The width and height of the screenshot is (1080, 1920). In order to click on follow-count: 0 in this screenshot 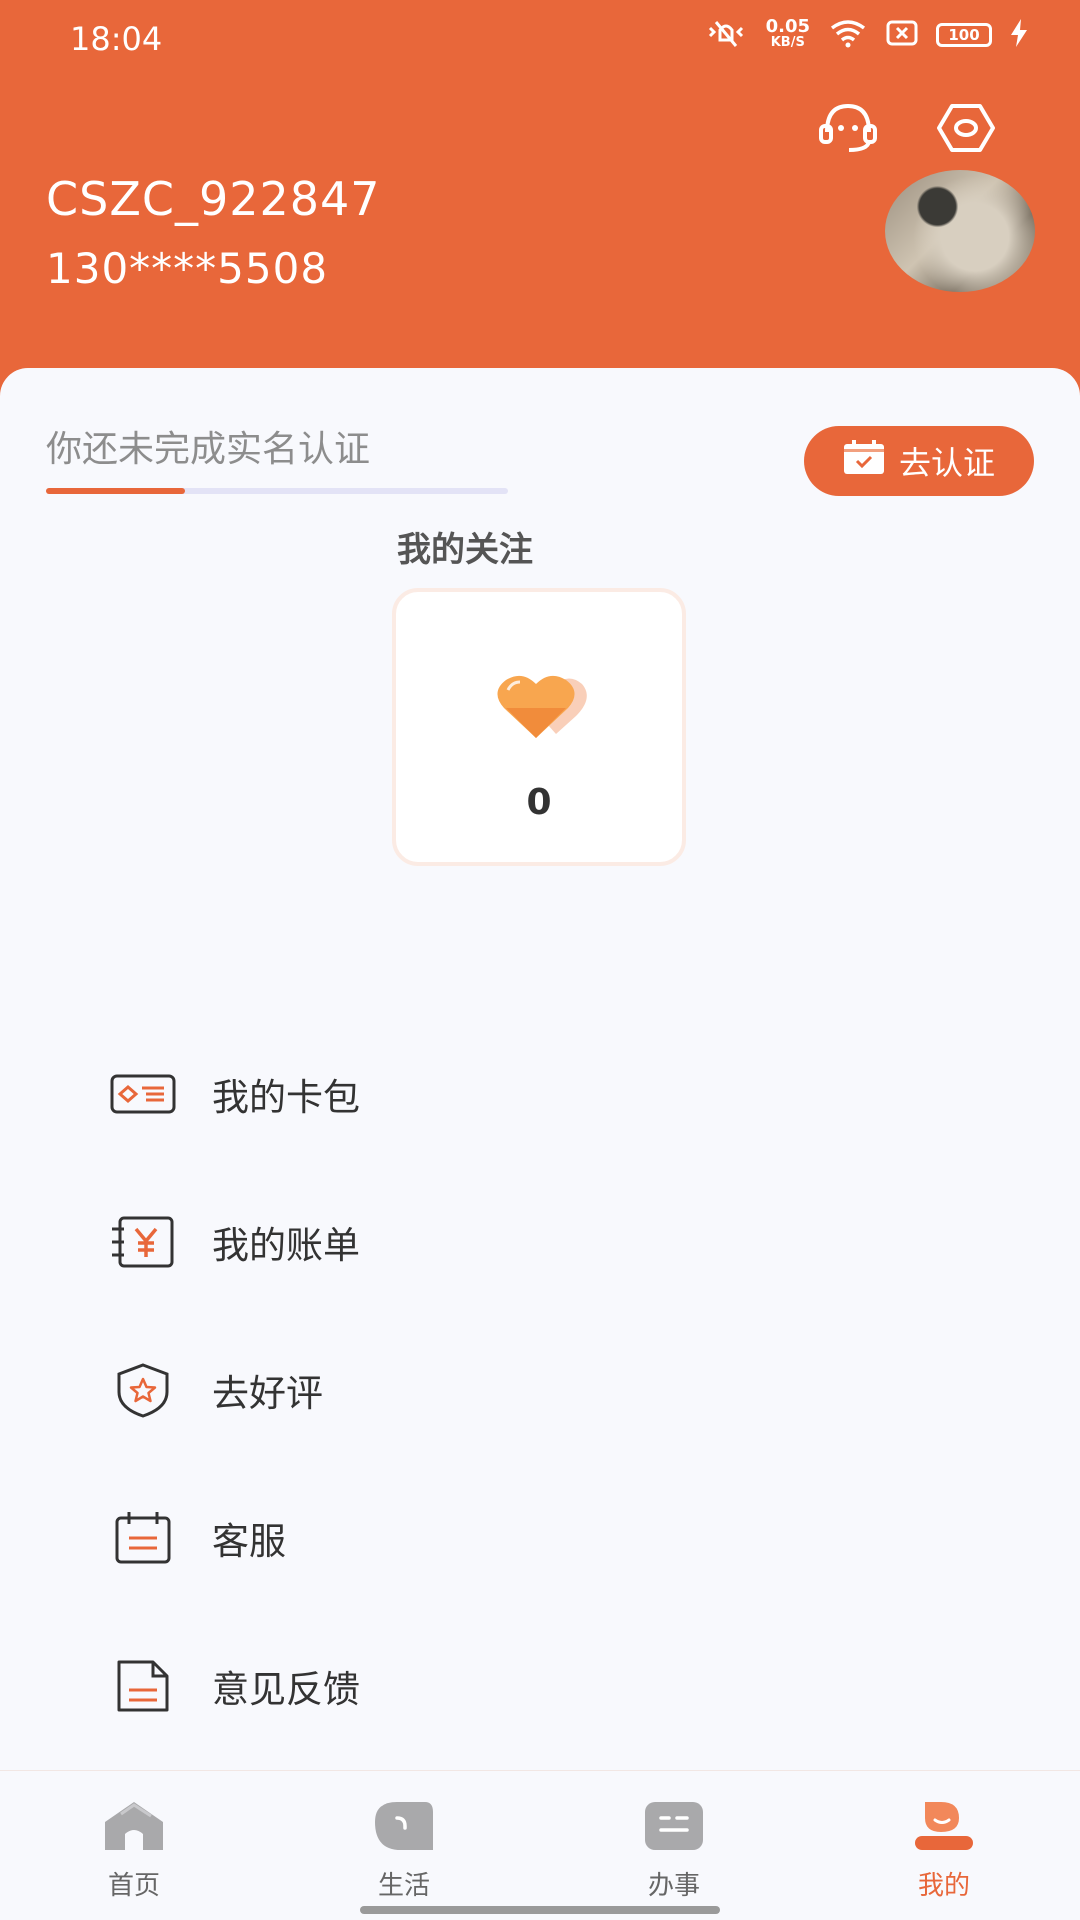, I will do `click(539, 802)`.